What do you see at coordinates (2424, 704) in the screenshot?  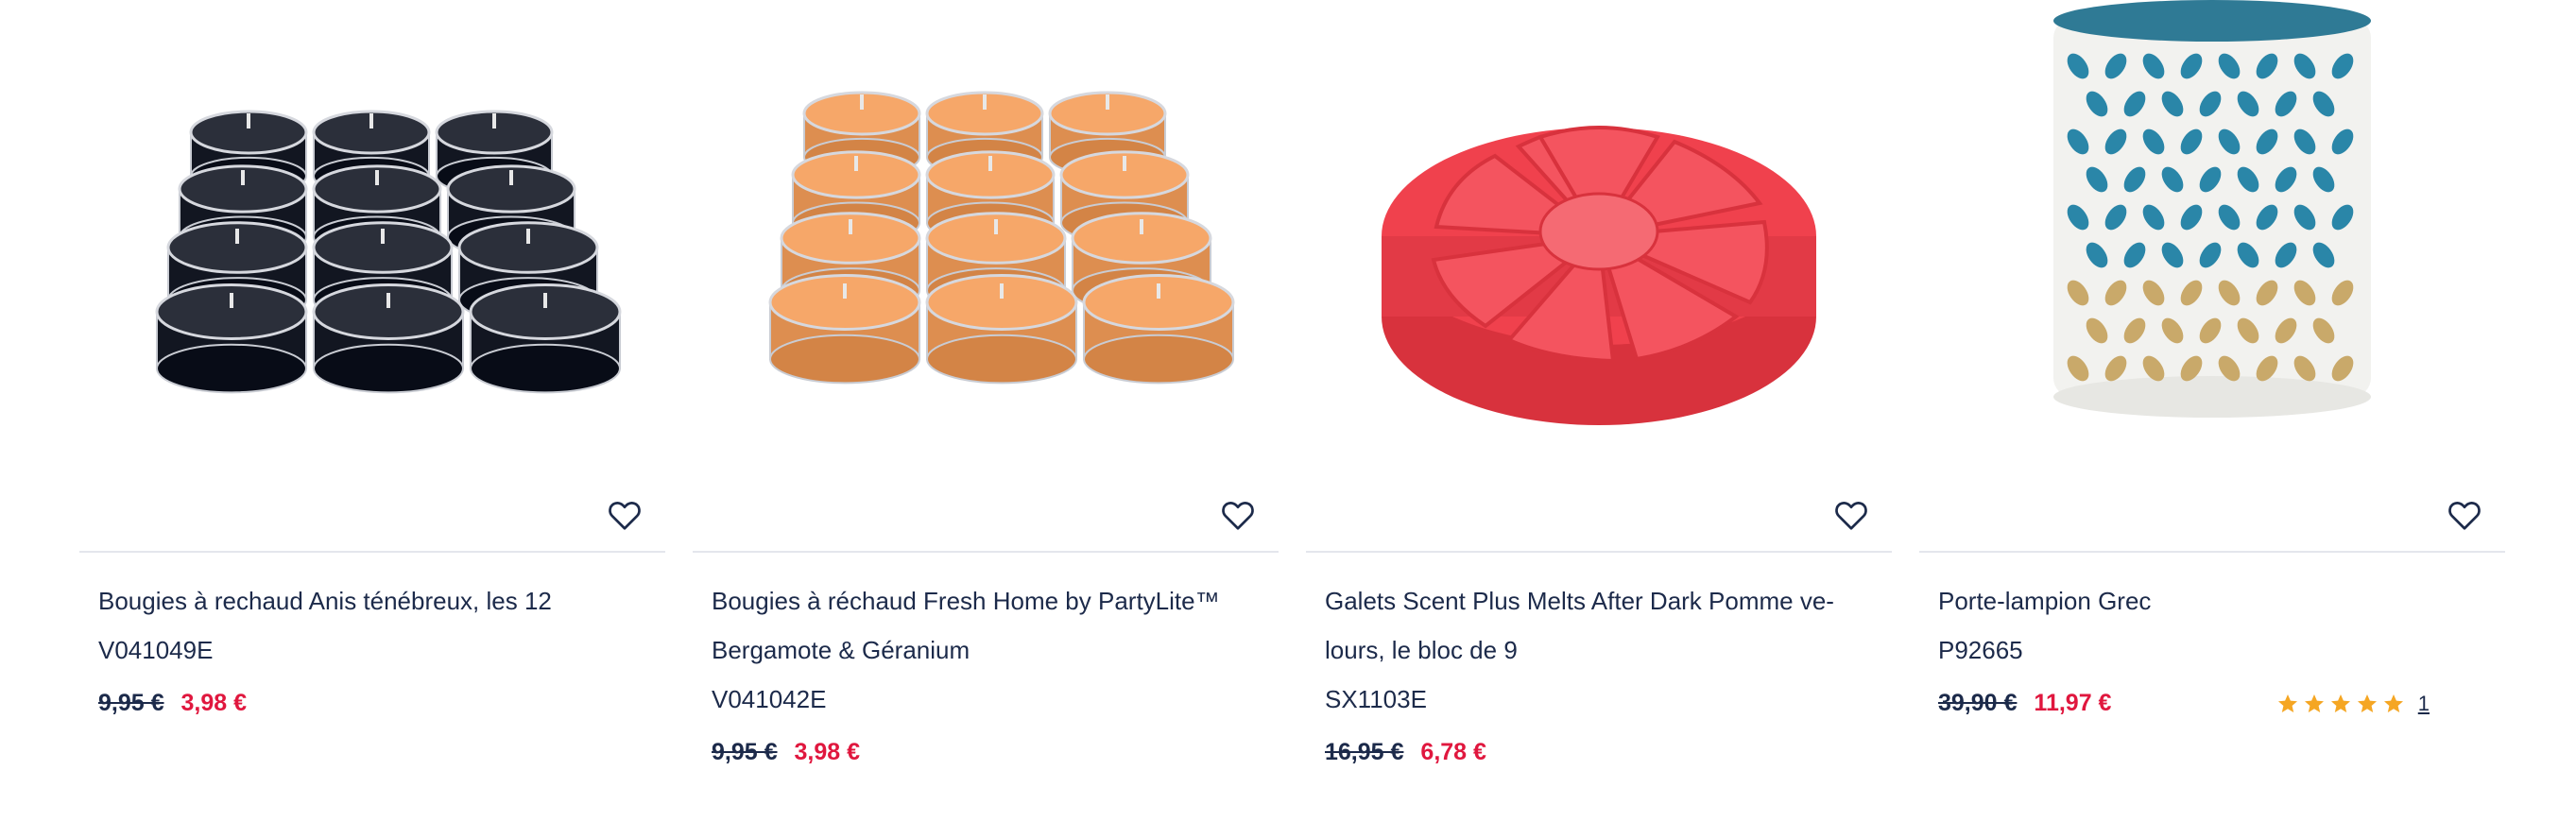 I see `review-count-link: 1` at bounding box center [2424, 704].